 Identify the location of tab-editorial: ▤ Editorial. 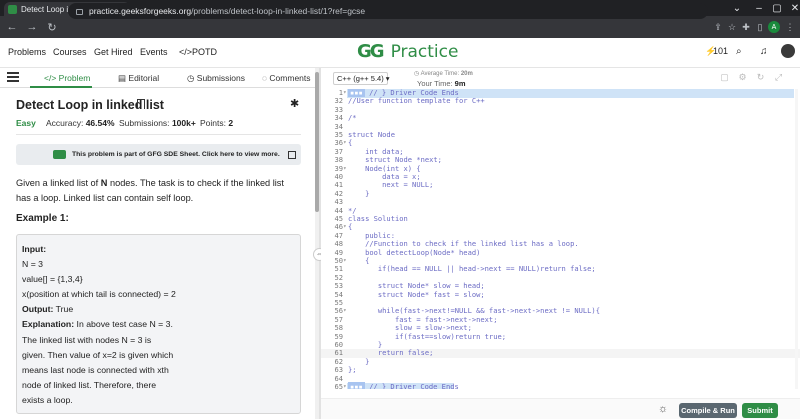
(138, 78).